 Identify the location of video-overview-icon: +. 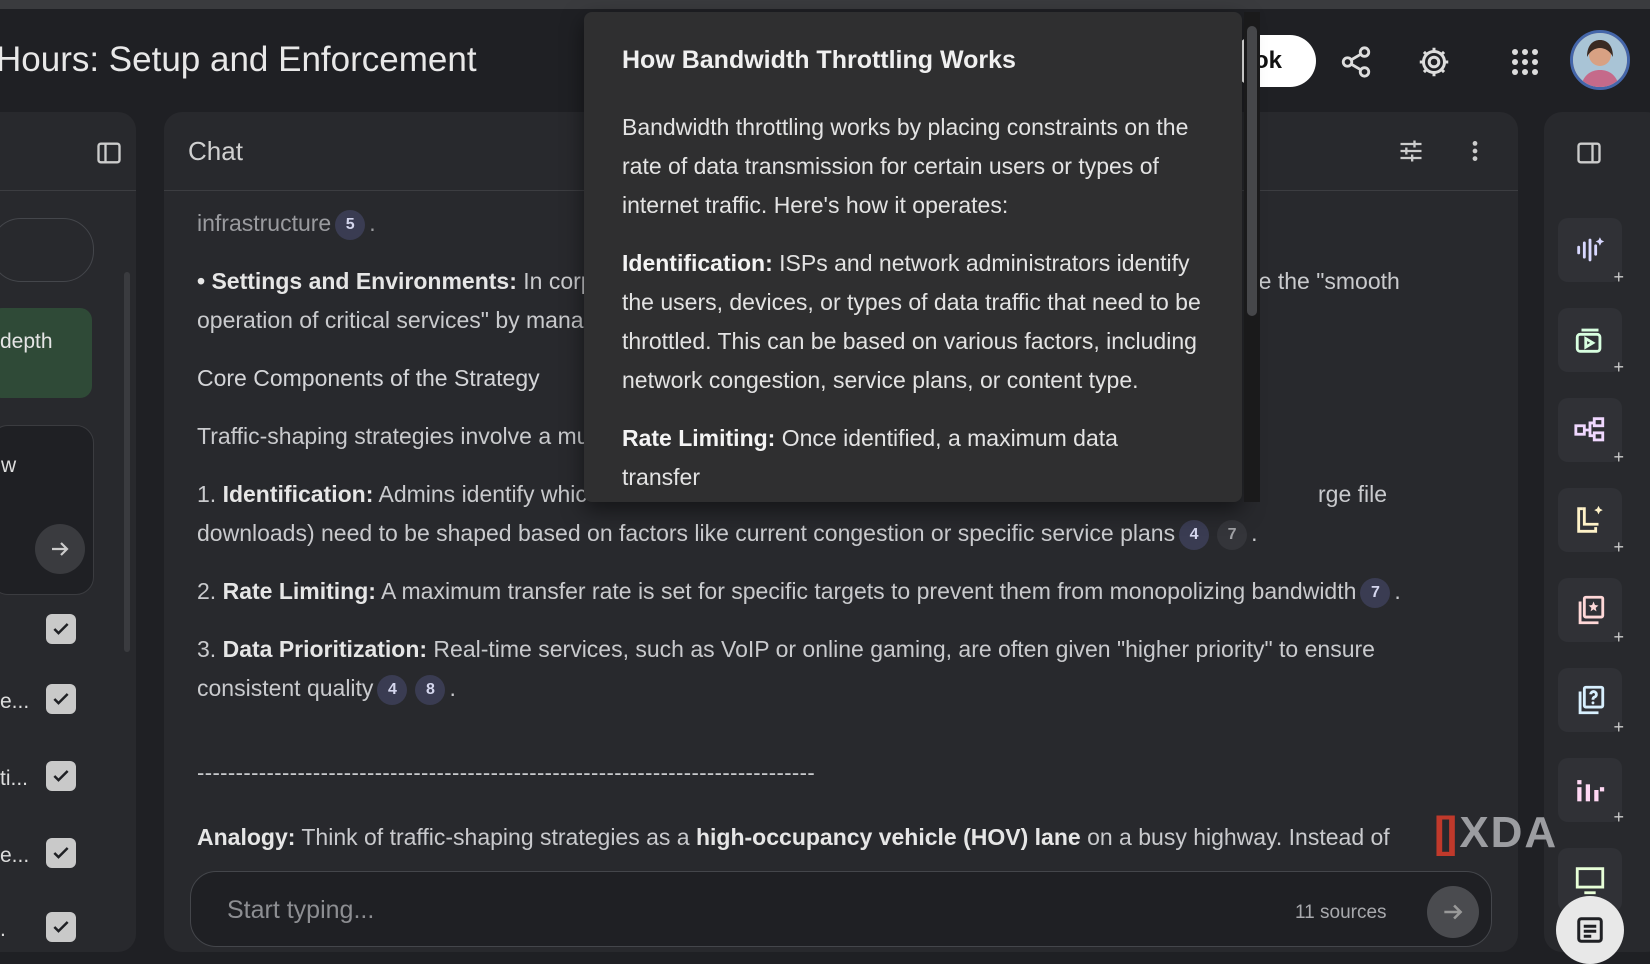
(1591, 342).